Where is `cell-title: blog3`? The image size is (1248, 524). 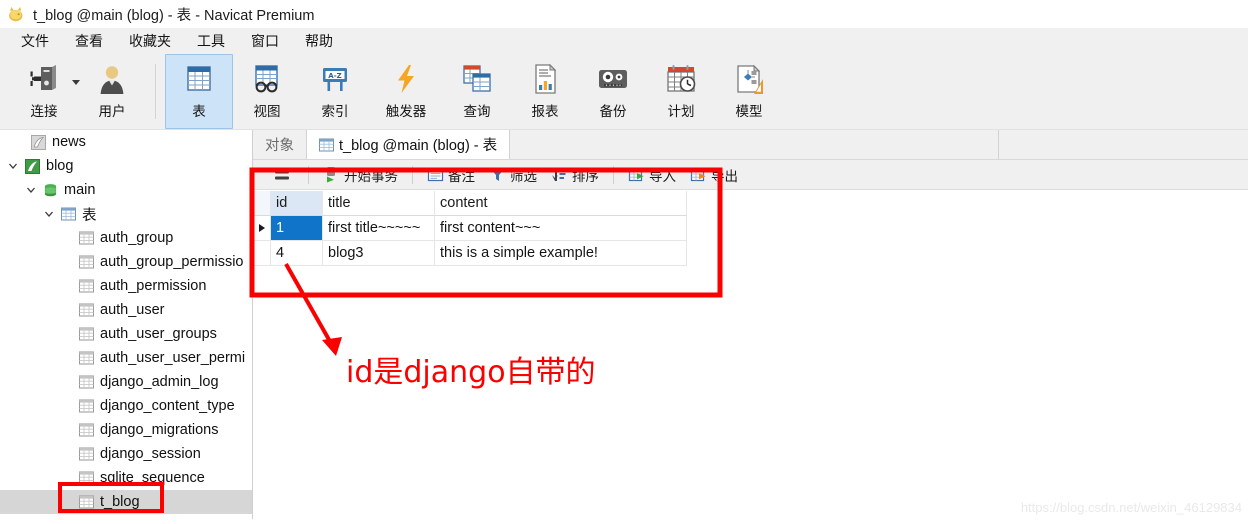
cell-title: blog3 is located at coordinates (379, 253).